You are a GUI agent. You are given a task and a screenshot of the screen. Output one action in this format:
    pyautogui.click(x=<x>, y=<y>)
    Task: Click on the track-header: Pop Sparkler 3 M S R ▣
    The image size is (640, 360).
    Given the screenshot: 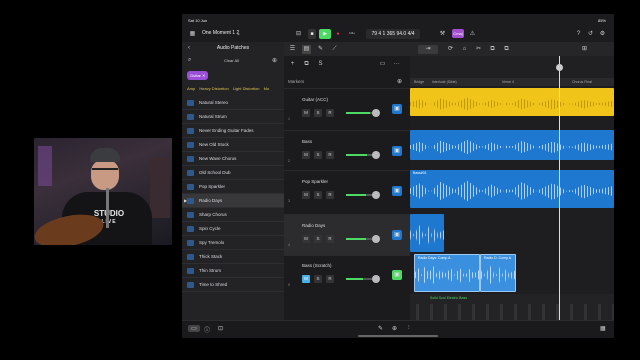 What is the action you would take?
    pyautogui.click(x=347, y=191)
    